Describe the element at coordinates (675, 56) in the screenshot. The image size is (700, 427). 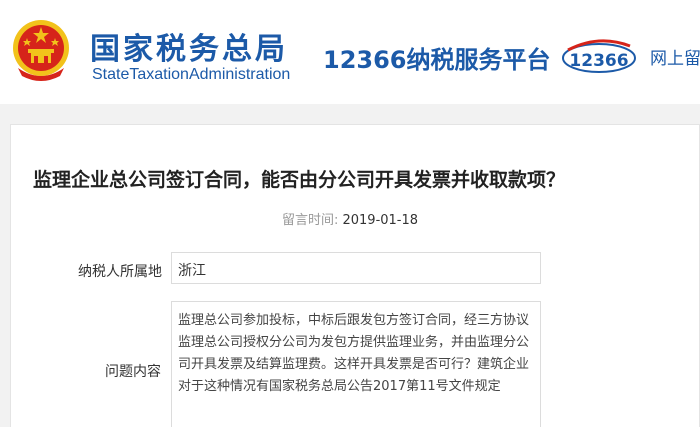
I see `online-message-link: 网上留` at that location.